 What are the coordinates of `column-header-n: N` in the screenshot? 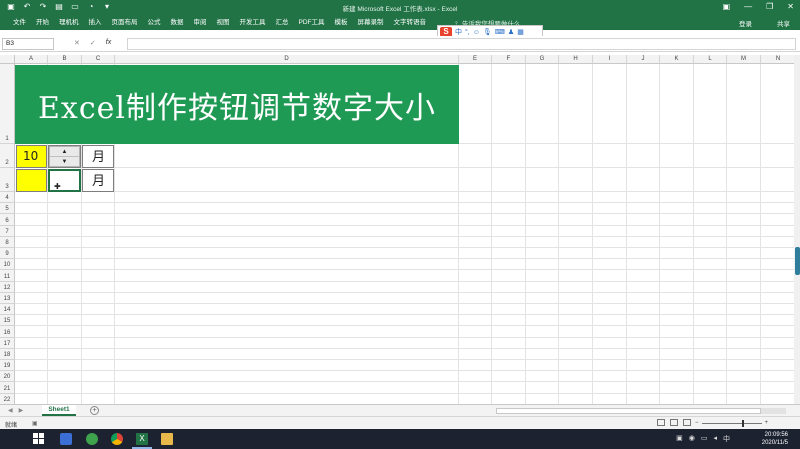 It's located at (778, 59).